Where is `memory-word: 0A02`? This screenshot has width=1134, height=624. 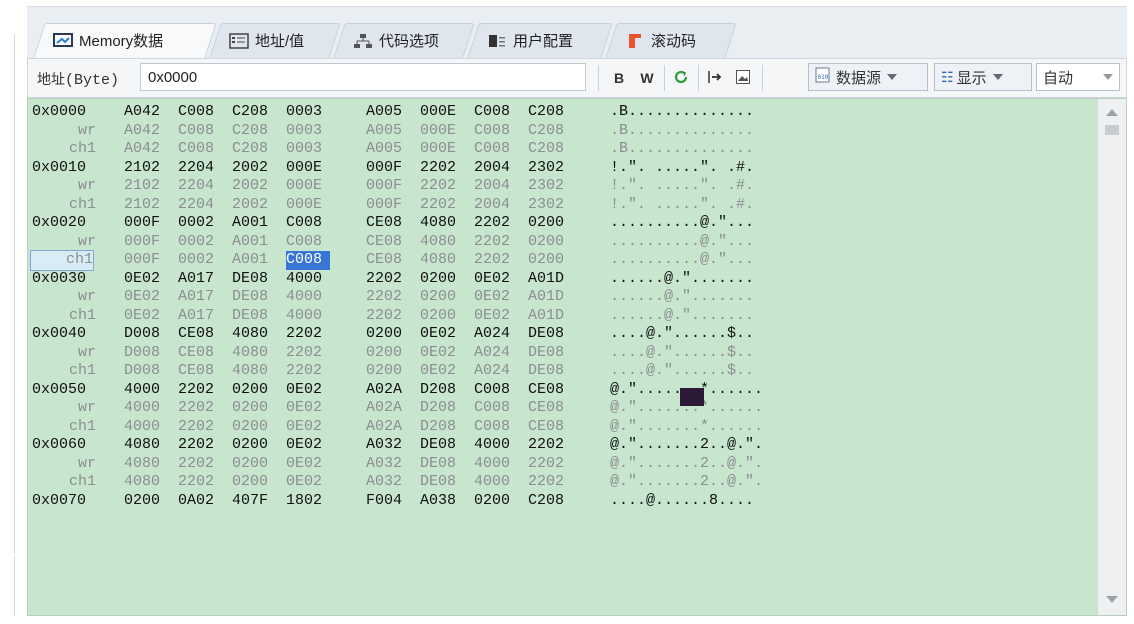
memory-word: 0A02 is located at coordinates (200, 501).